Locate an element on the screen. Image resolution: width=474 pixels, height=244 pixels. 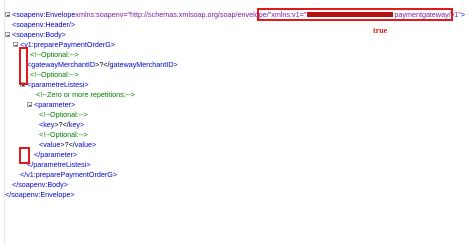
xml-line-key: < key >?</key > is located at coordinates (61, 124).